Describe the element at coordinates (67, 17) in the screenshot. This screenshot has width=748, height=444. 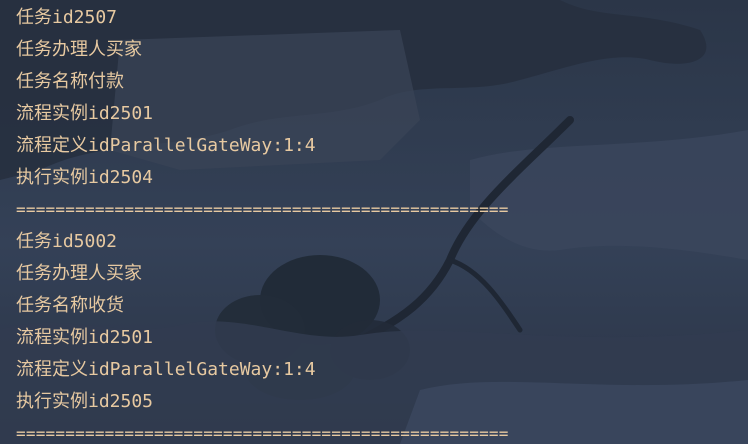
I see `console-line-task-id: 任务id2507` at that location.